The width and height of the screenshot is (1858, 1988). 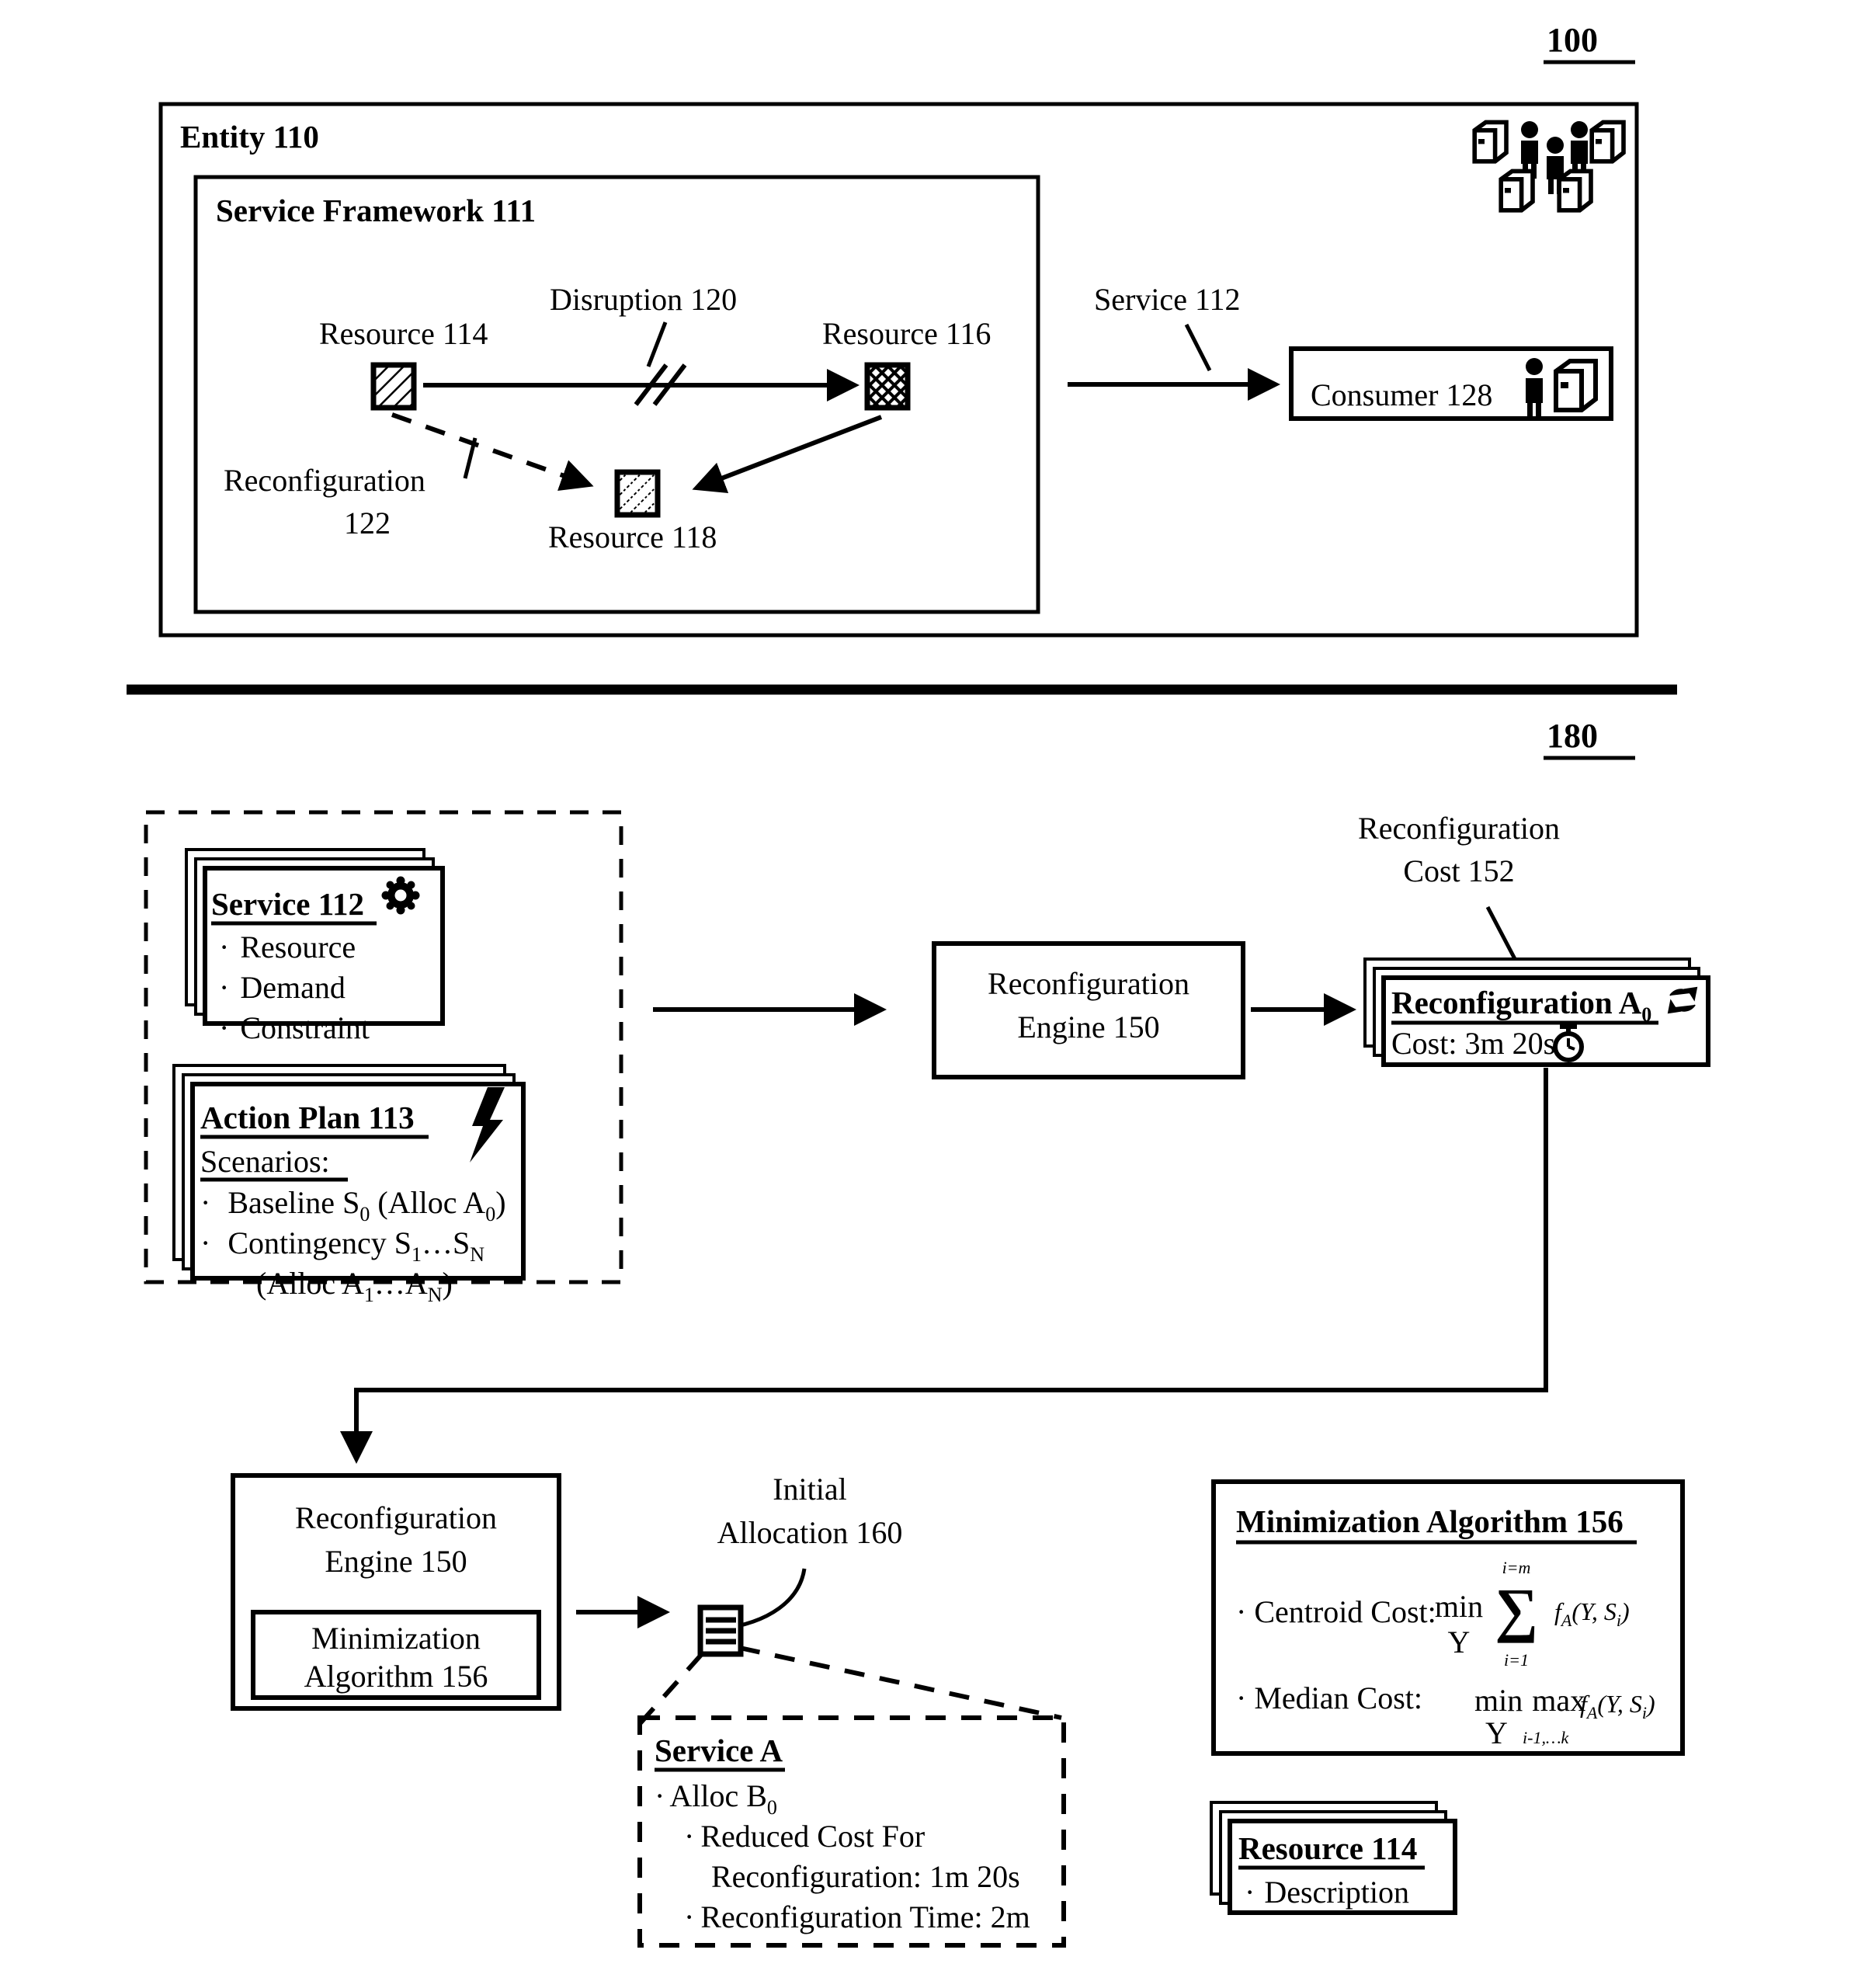 What do you see at coordinates (720, 1631) in the screenshot?
I see `document-list-icon` at bounding box center [720, 1631].